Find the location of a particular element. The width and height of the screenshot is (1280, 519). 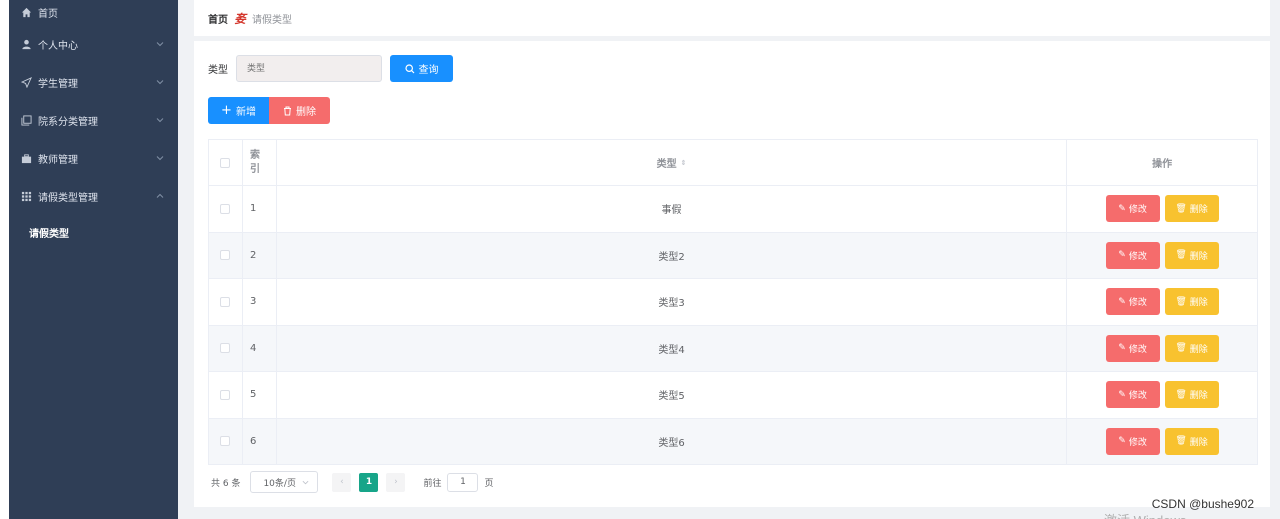

action-bar: + 新增 删除 is located at coordinates (269, 110).